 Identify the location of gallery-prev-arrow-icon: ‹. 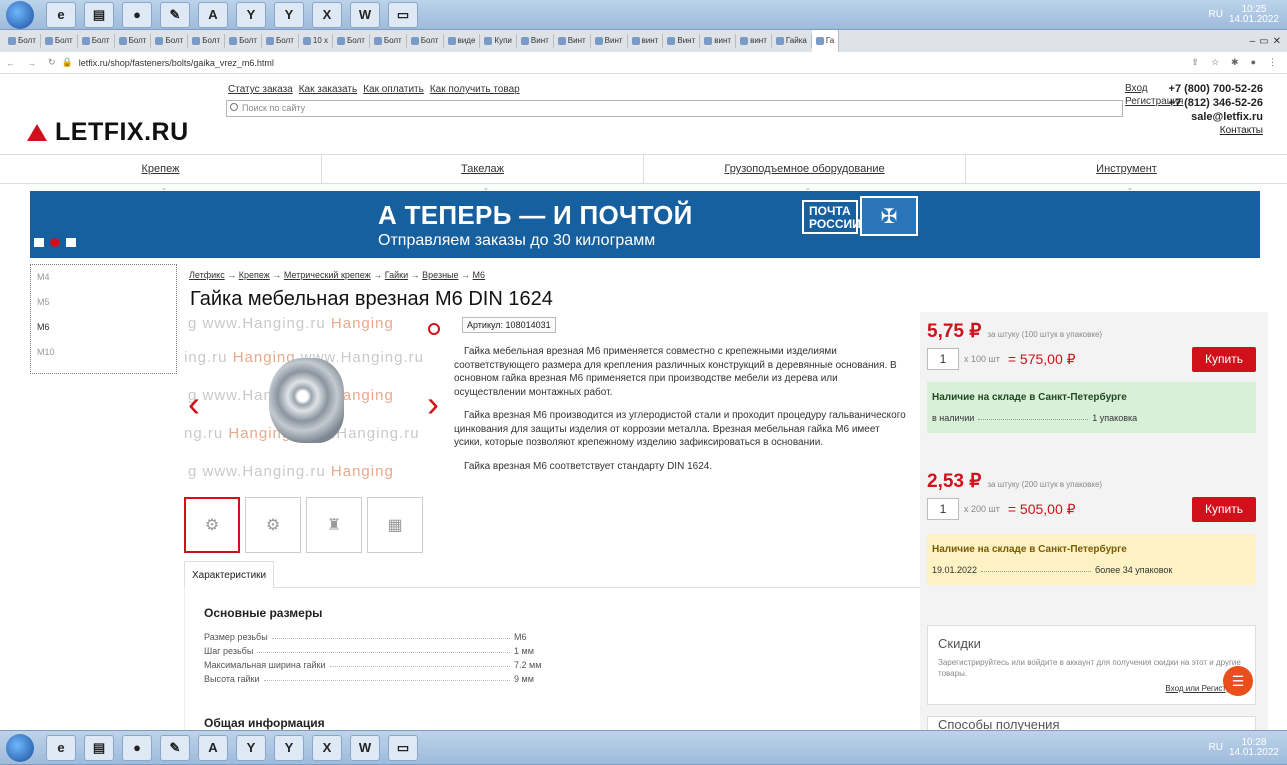
(194, 404).